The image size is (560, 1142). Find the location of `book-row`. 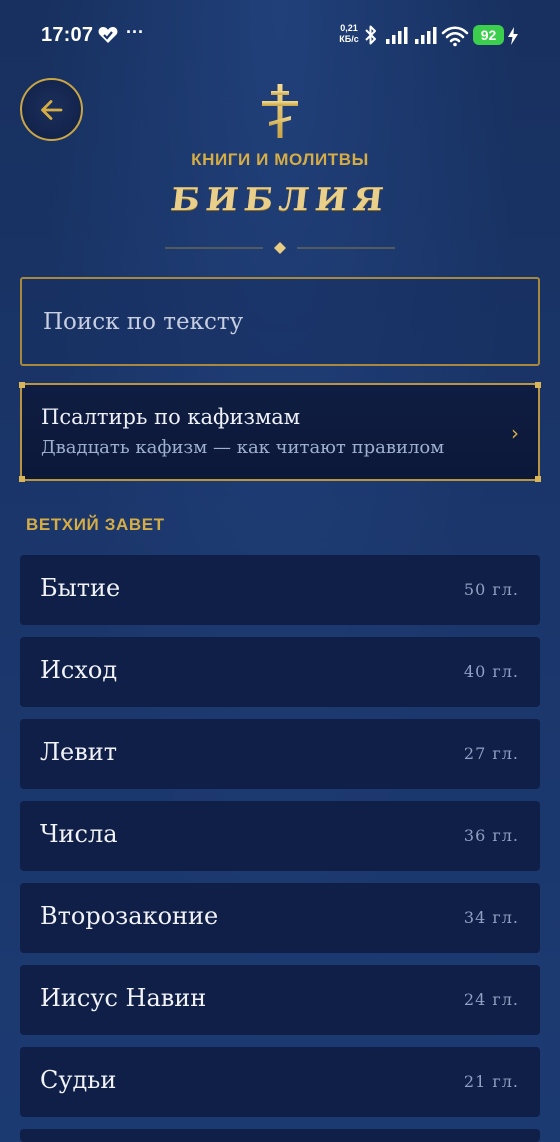

book-row is located at coordinates (280, 1135).